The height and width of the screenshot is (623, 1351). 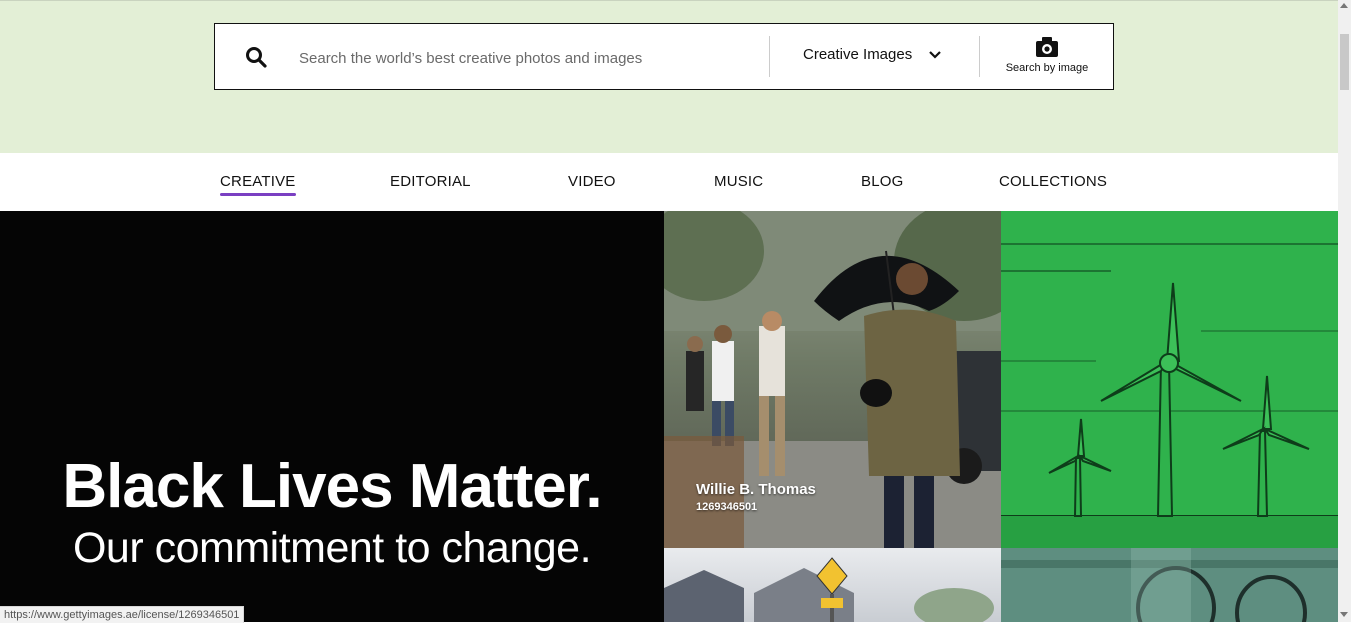 I want to click on search-bar: Creative Images Search by image, so click(x=664, y=56).